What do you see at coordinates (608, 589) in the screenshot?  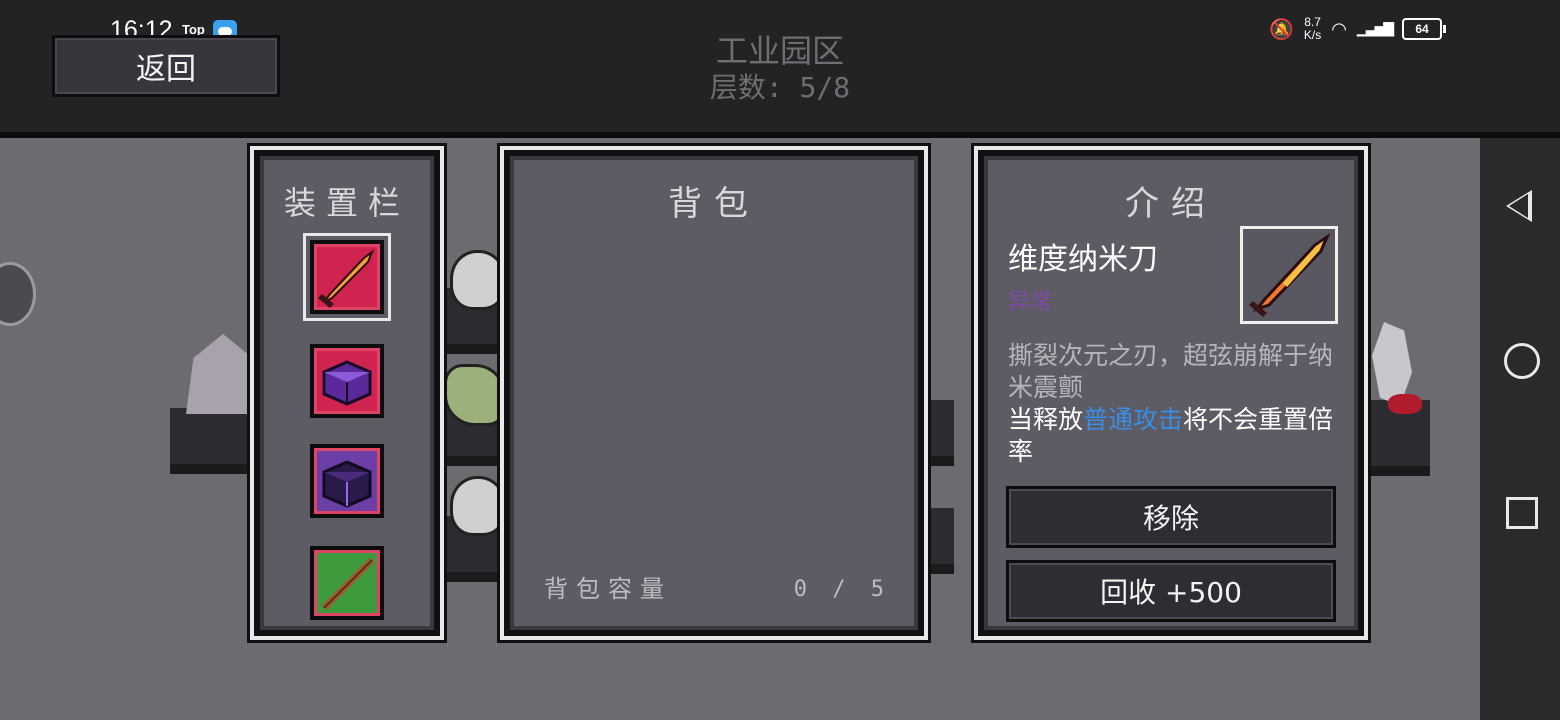 I see `backpack-capacity-label: 背包容量` at bounding box center [608, 589].